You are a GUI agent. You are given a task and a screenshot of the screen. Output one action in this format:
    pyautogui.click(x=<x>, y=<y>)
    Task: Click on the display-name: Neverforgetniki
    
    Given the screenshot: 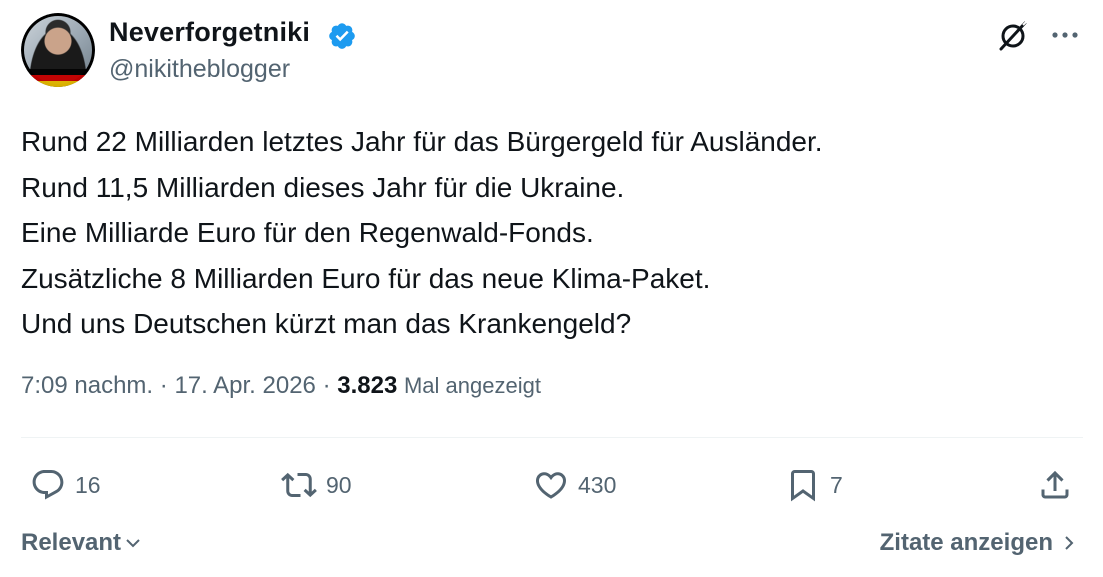 What is the action you would take?
    pyautogui.click(x=209, y=32)
    